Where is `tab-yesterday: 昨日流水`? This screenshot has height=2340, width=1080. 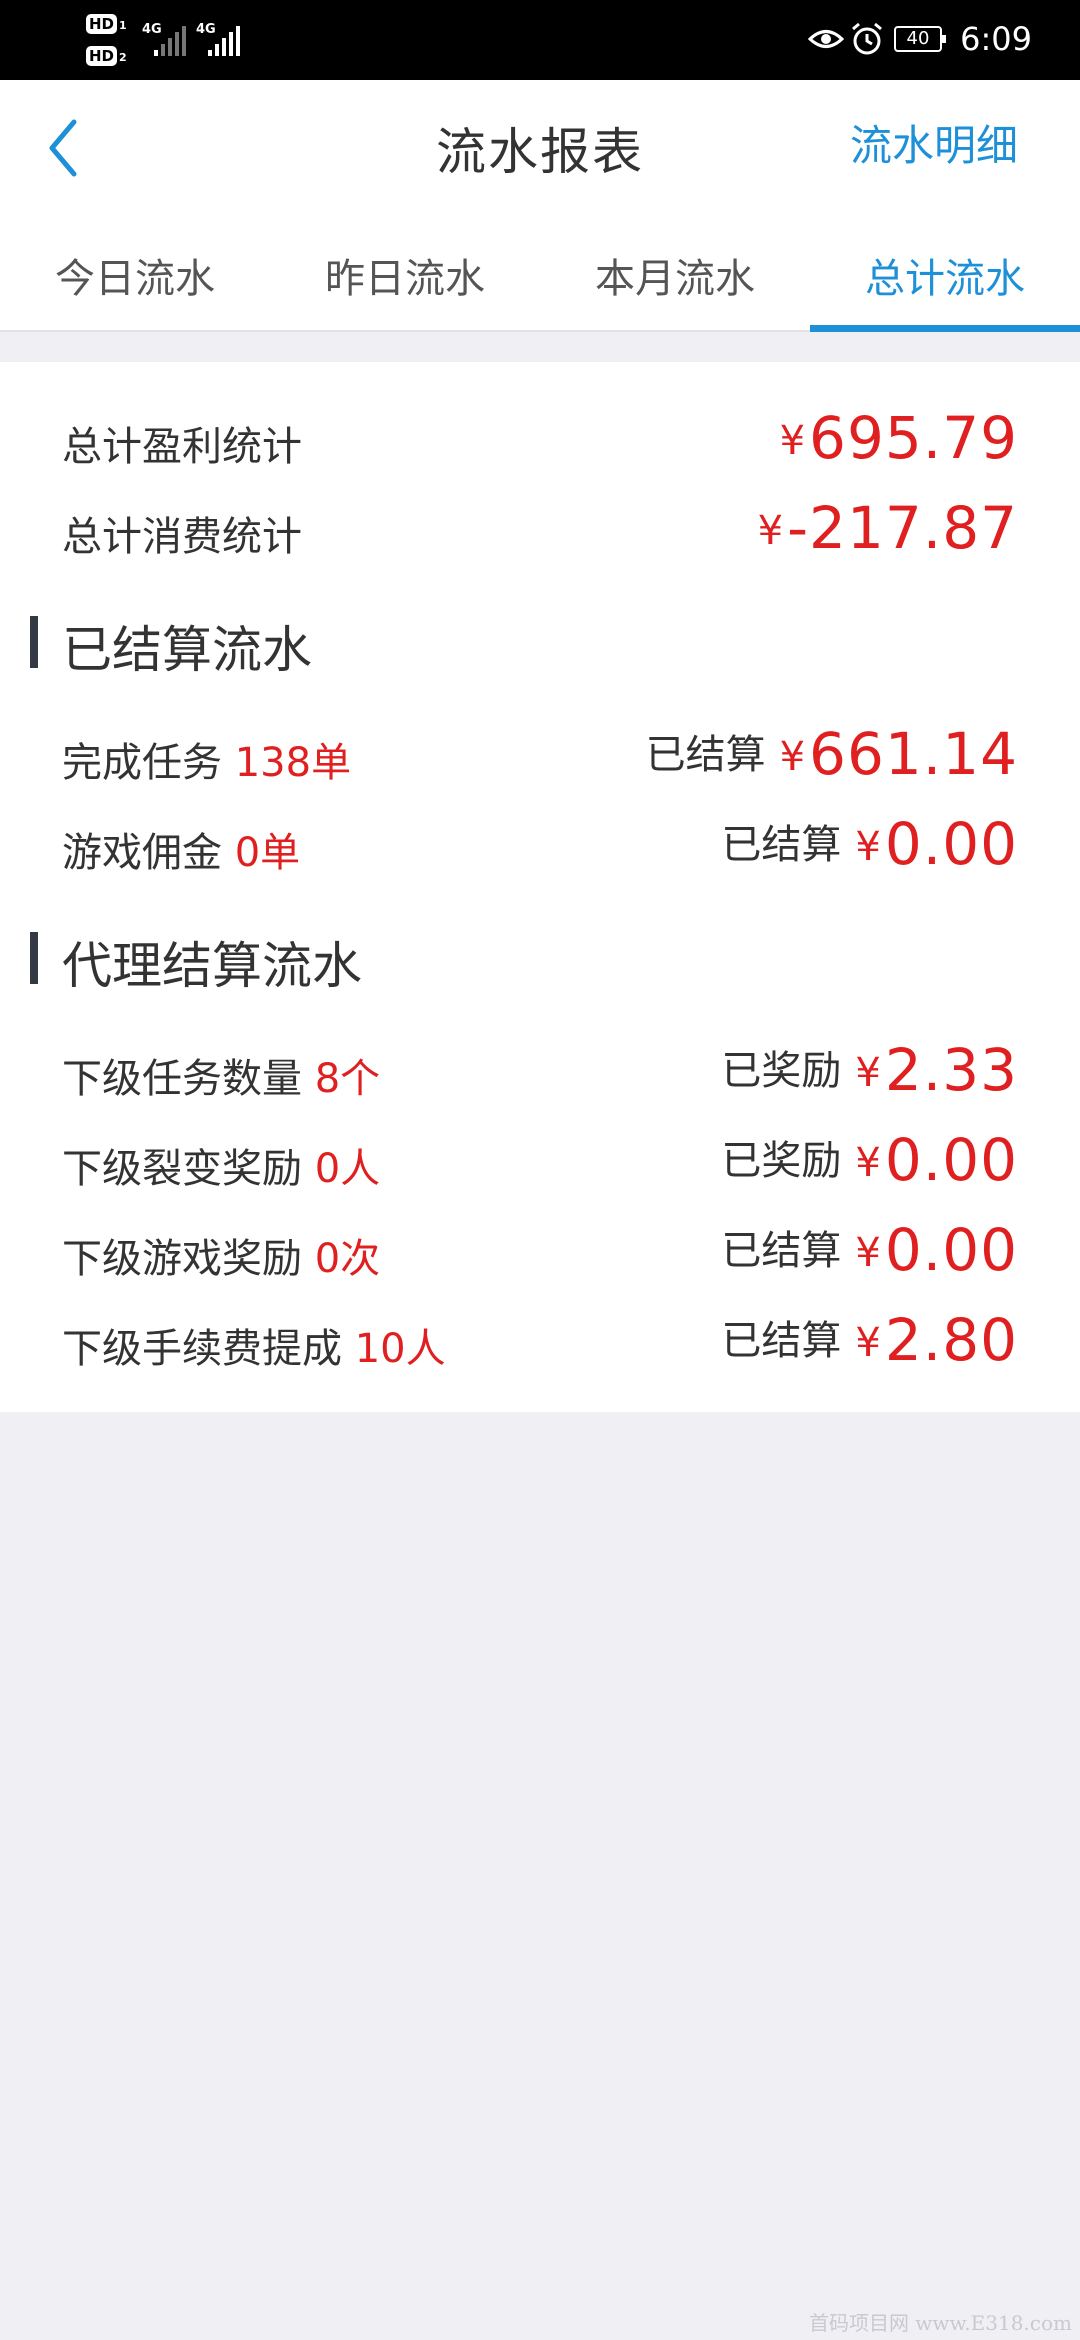
tab-yesterday: 昨日流水 is located at coordinates (405, 265).